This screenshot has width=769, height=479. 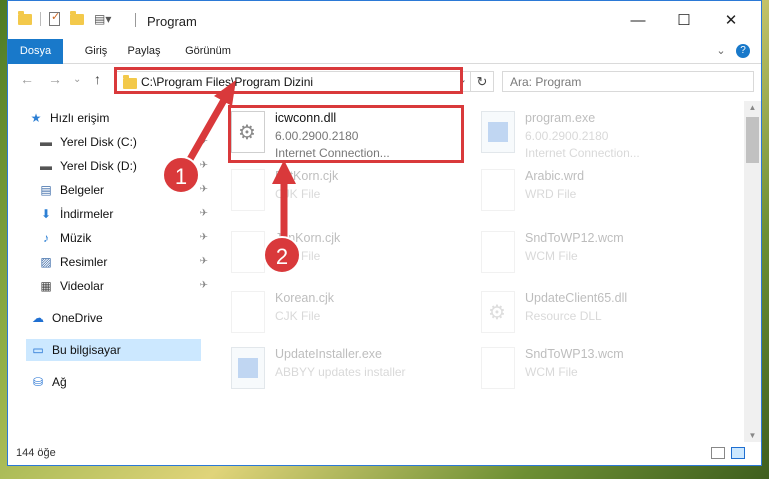 I want to click on file-name: Korean.cjk, so click(x=305, y=298).